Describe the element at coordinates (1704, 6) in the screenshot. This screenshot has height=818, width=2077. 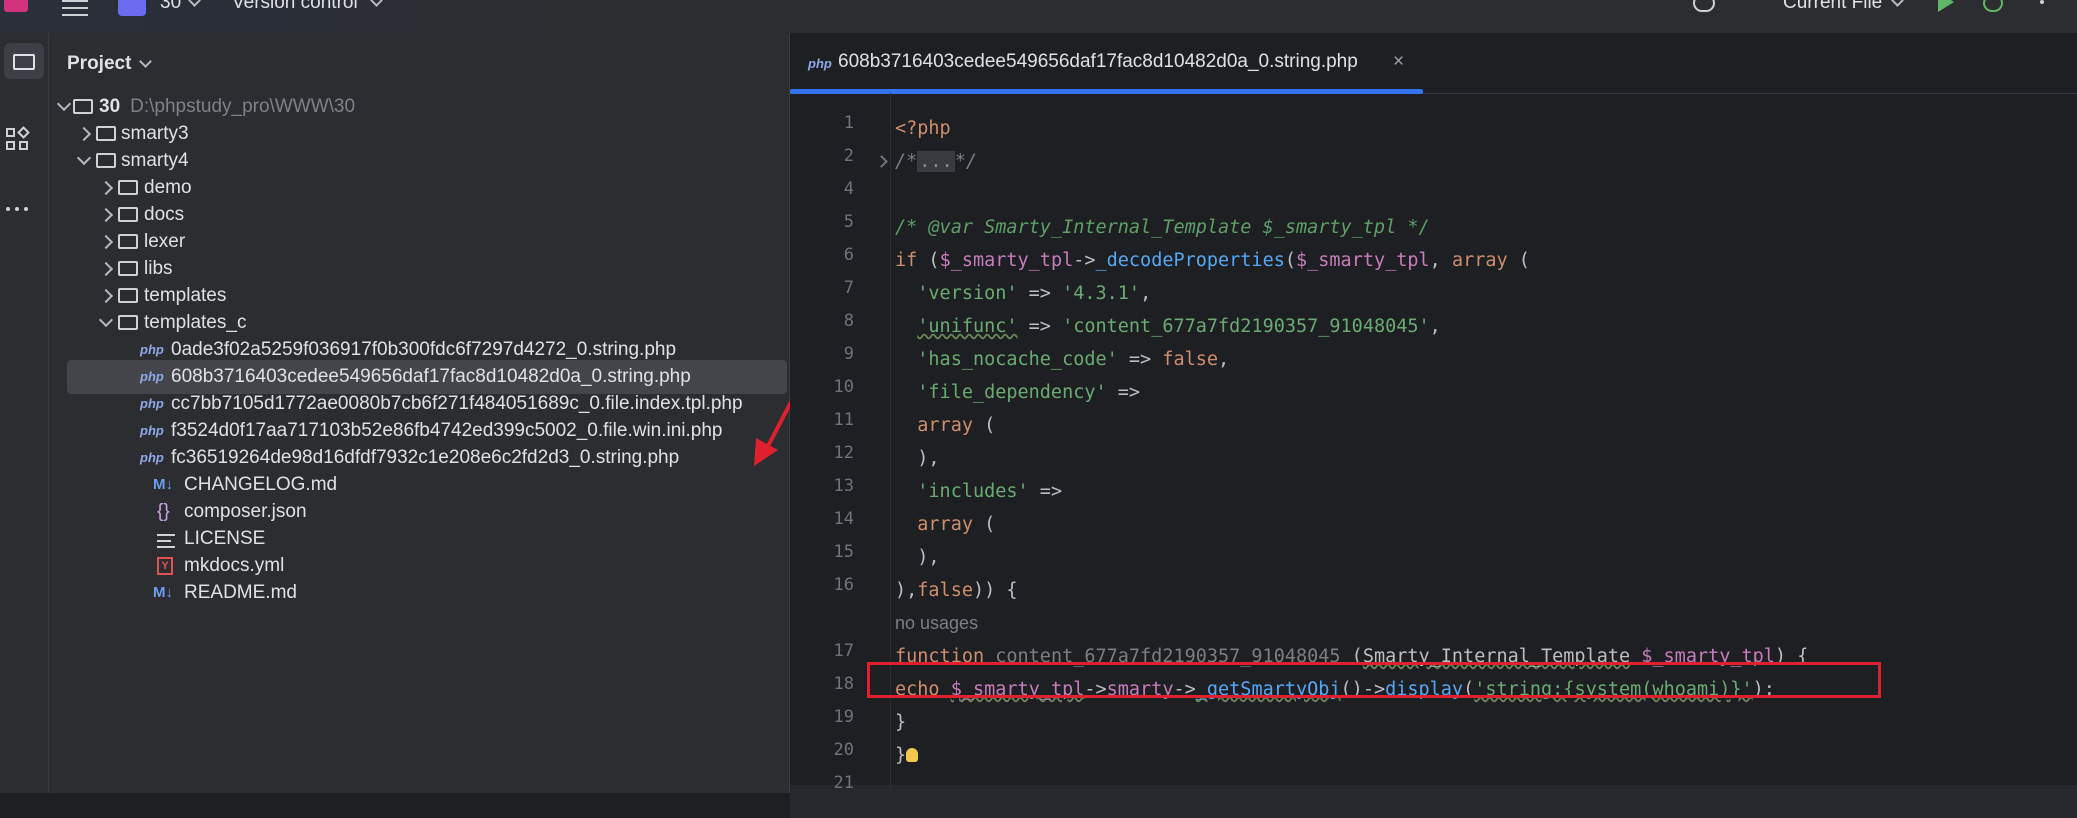
I see `bug-icon` at that location.